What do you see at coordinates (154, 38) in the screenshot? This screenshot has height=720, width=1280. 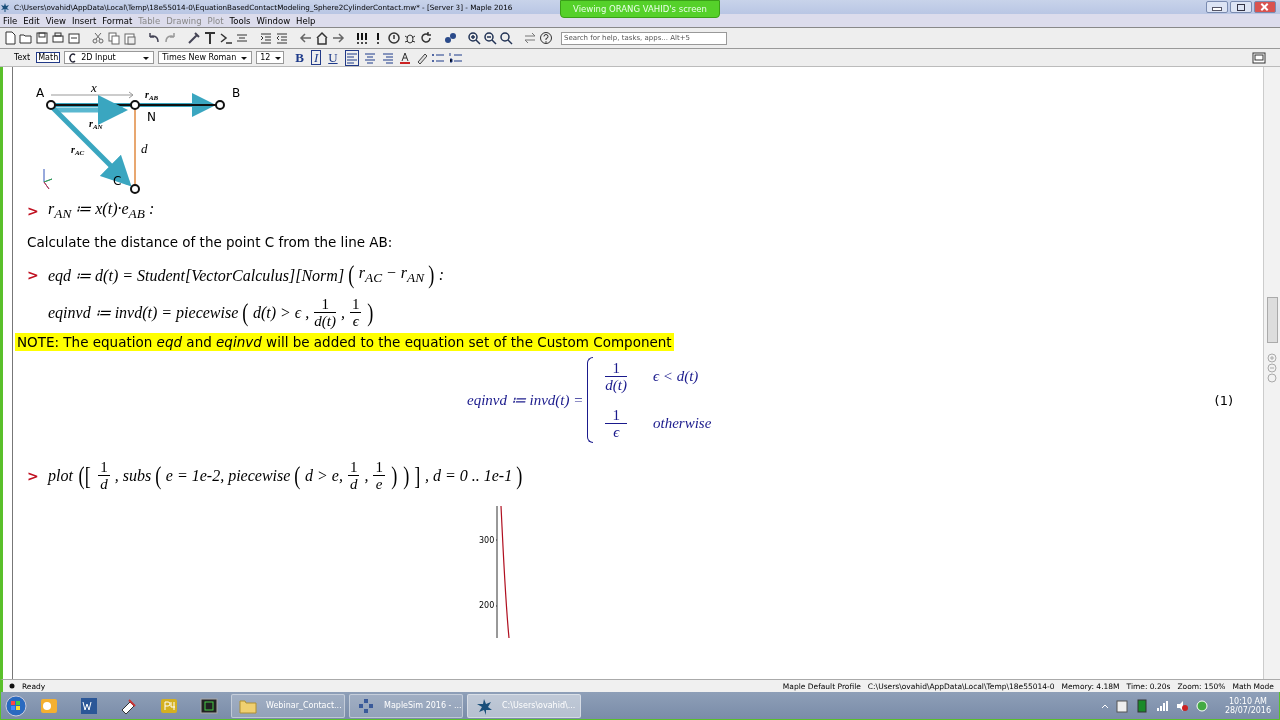 I see `undo-icon` at bounding box center [154, 38].